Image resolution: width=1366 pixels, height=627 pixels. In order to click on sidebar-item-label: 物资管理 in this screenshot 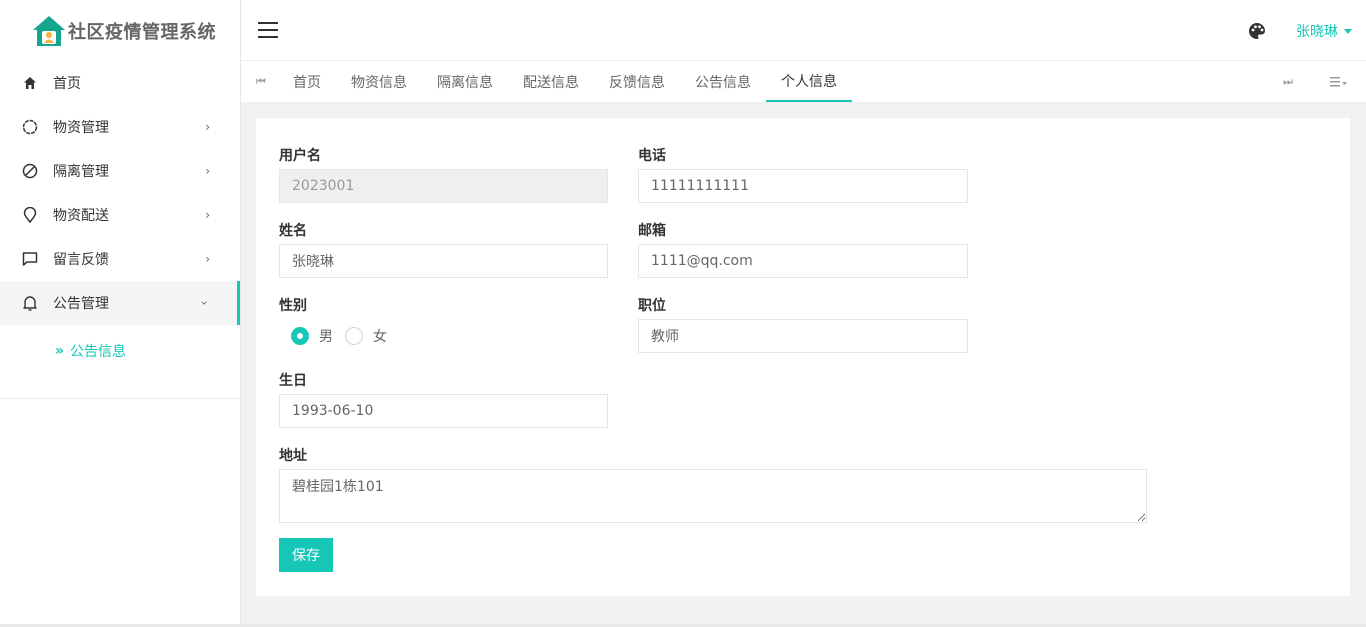, I will do `click(81, 128)`.